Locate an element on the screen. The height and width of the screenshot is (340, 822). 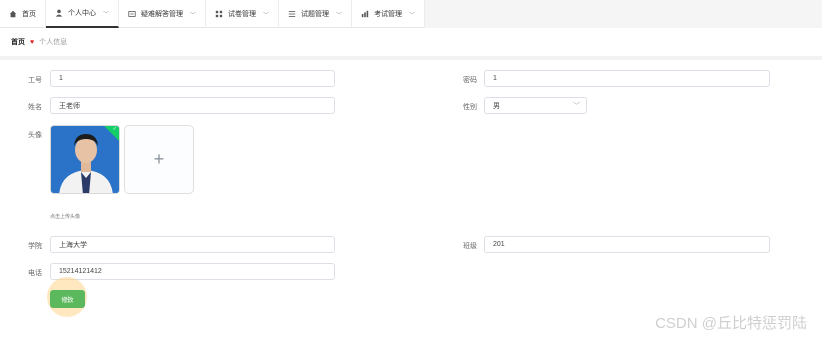
portrait-image is located at coordinates (85, 159).